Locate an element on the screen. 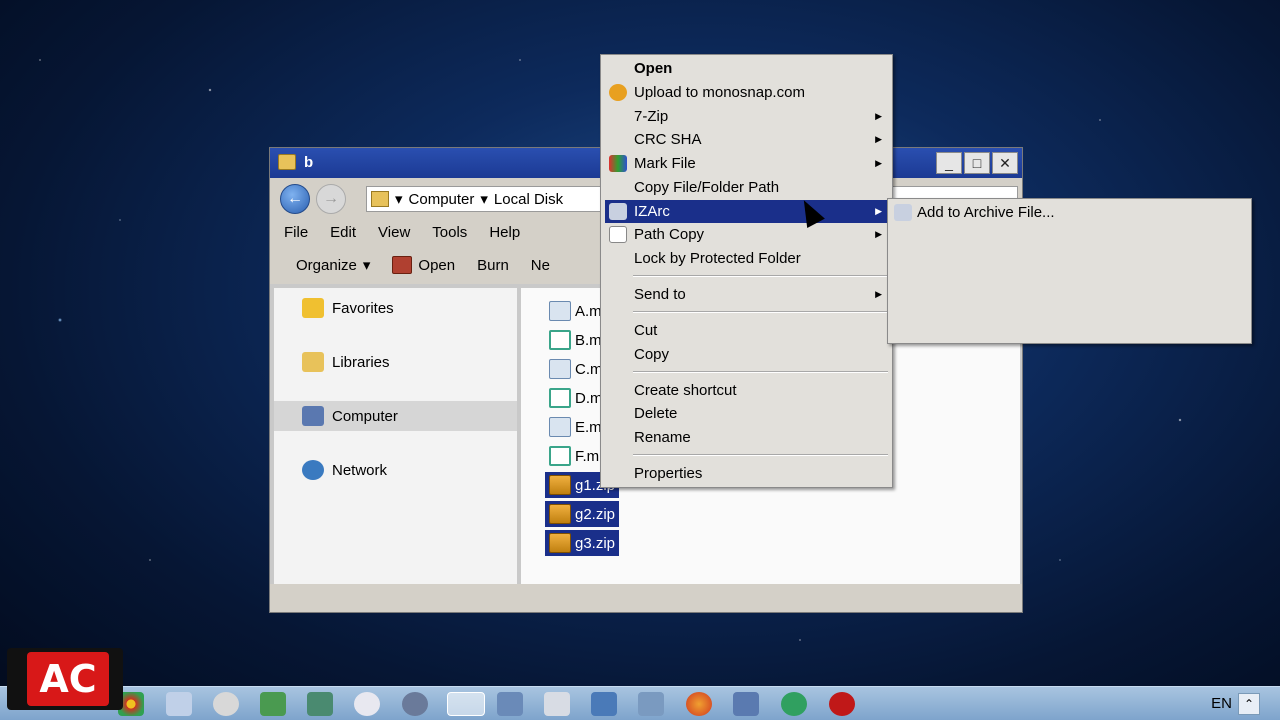 The image size is (1280, 720). organize-button: Organize ▾ is located at coordinates (333, 265).